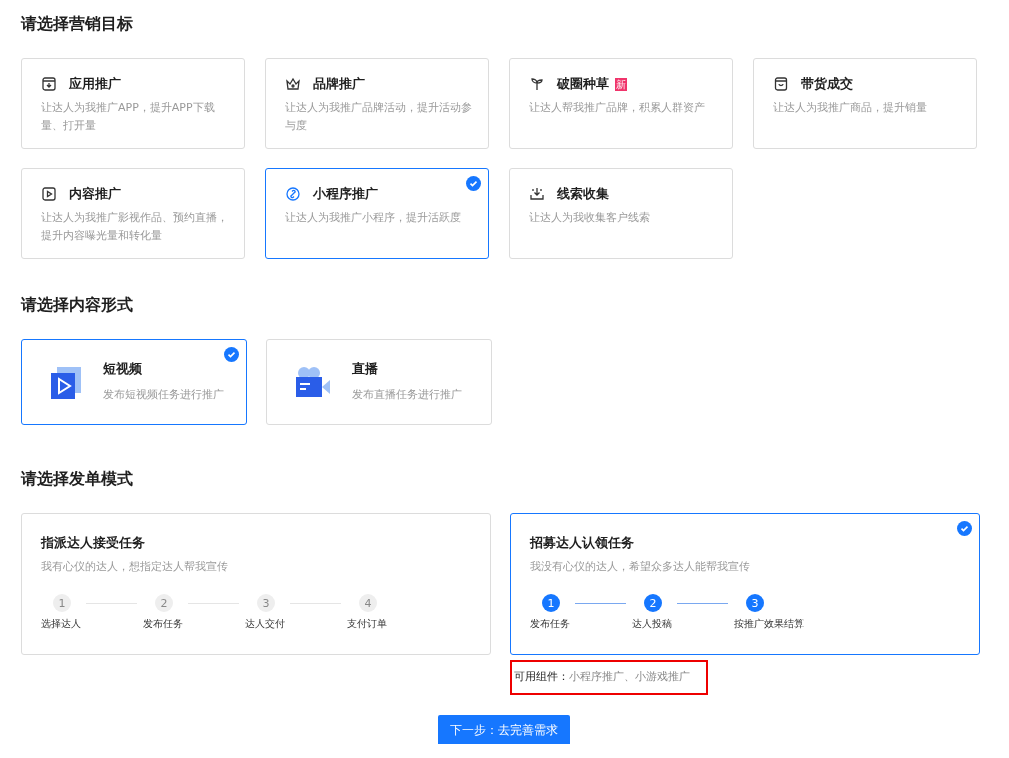 Image resolution: width=1009 pixels, height=758 pixels. Describe the element at coordinates (135, 227) in the screenshot. I see `option-description: 让达人为我推广影视作品、预约直播，提升内容曝光量和转化量` at that location.